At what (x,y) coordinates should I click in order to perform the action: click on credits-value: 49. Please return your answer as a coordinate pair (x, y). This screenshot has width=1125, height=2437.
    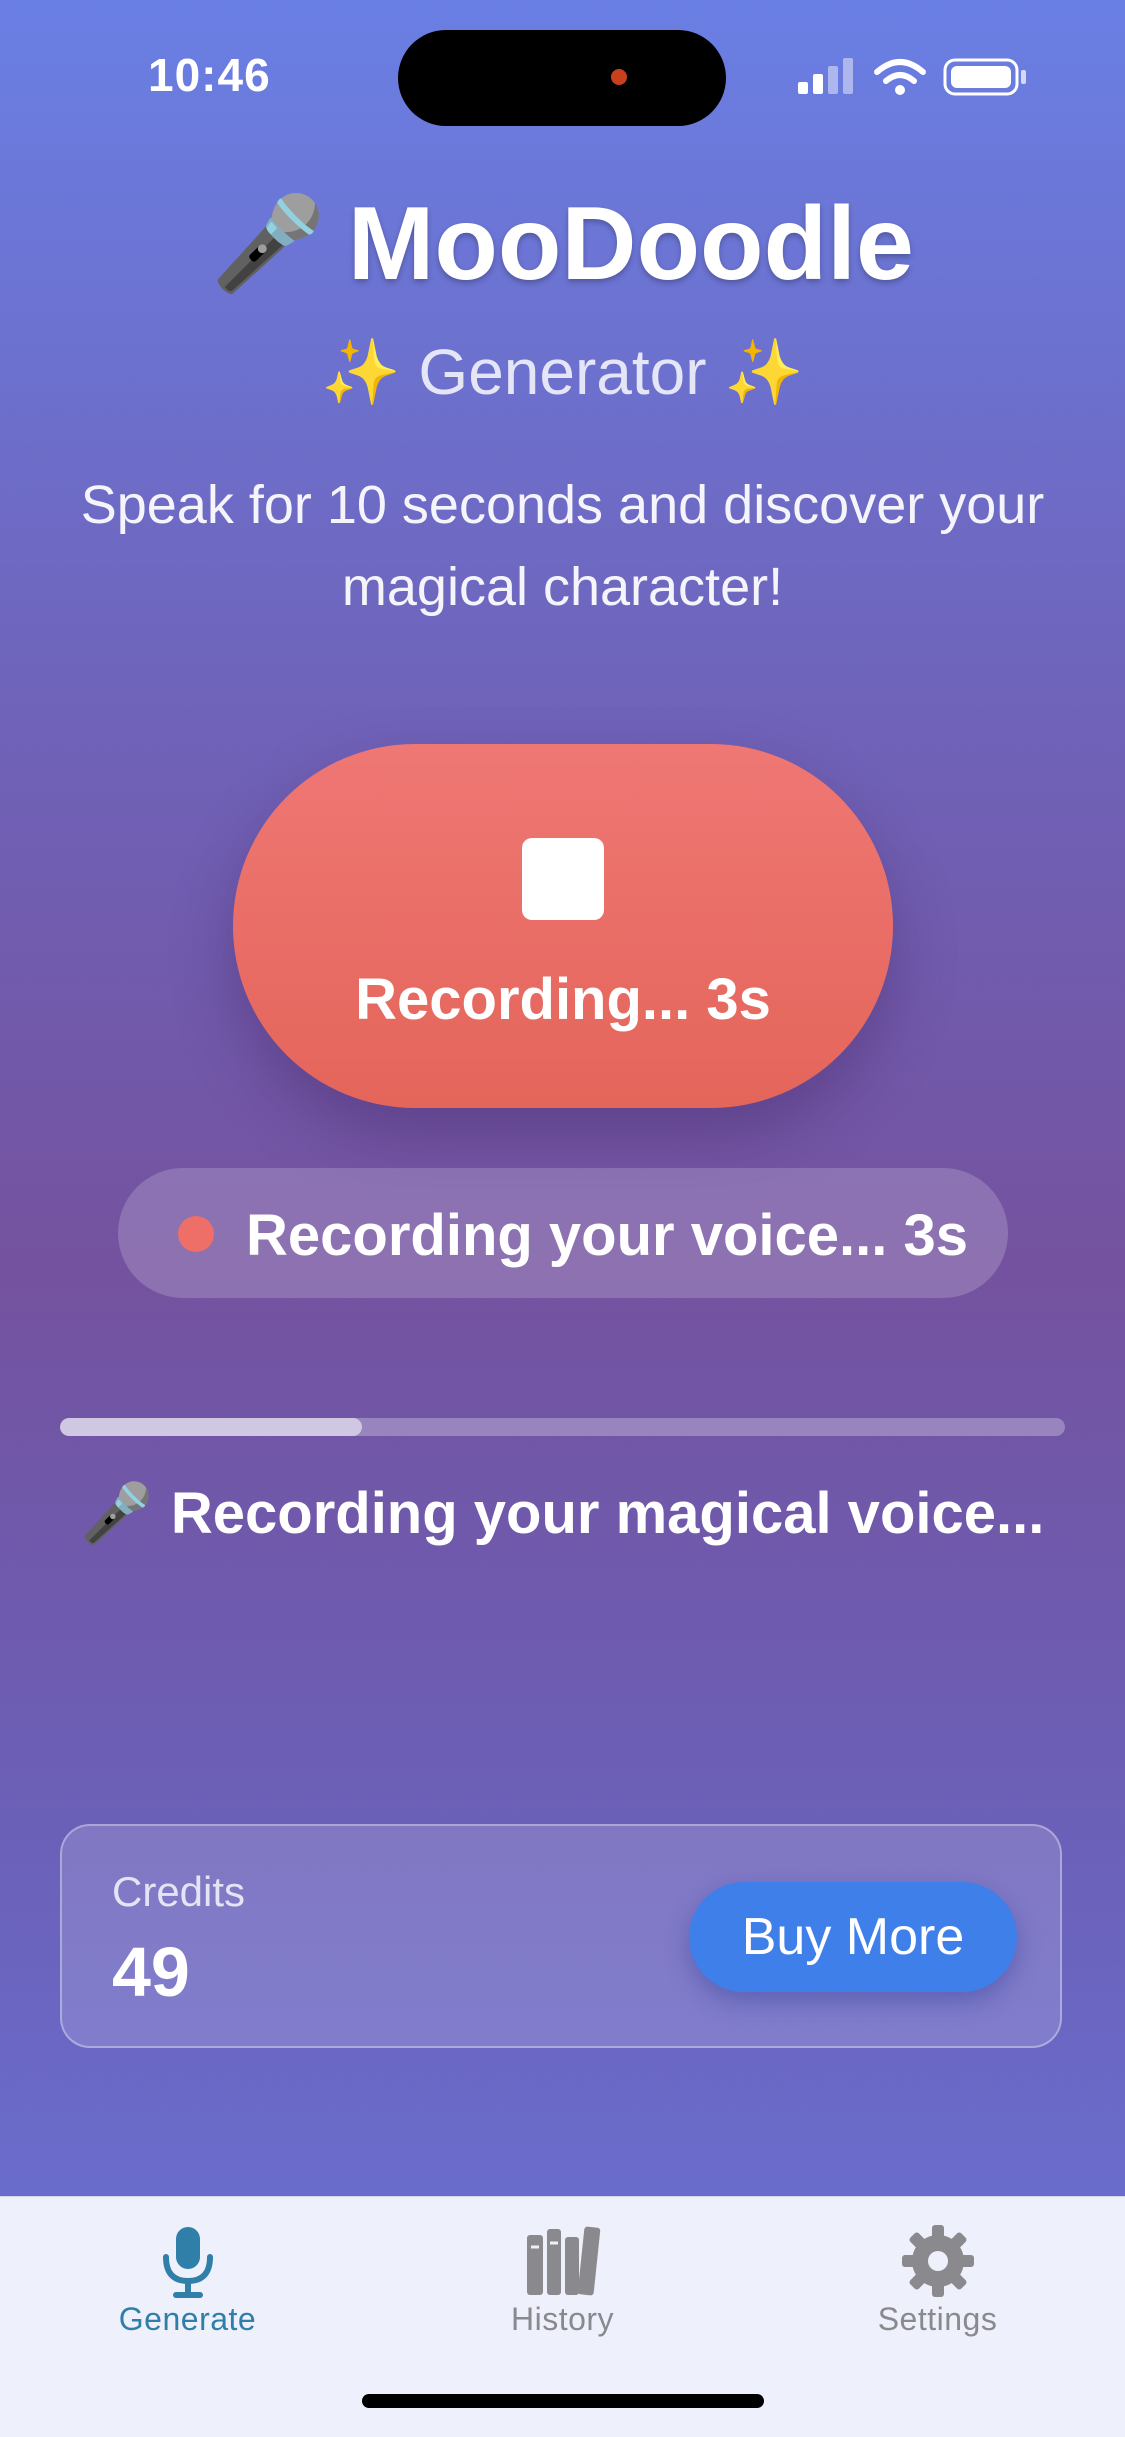
    Looking at the image, I should click on (151, 1972).